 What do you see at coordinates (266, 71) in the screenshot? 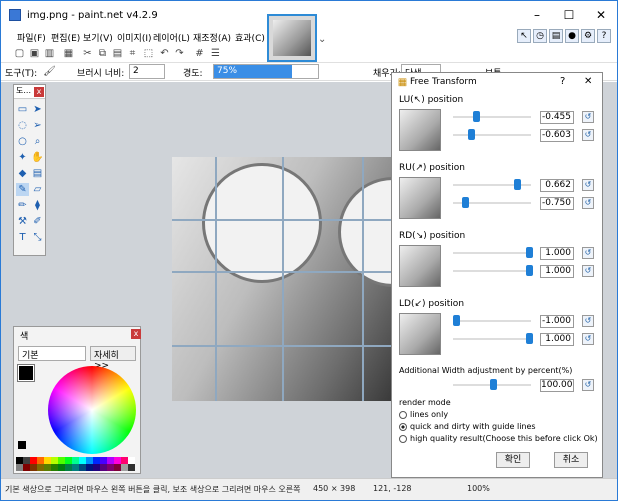
I see `hardness-slider: 75%` at bounding box center [266, 71].